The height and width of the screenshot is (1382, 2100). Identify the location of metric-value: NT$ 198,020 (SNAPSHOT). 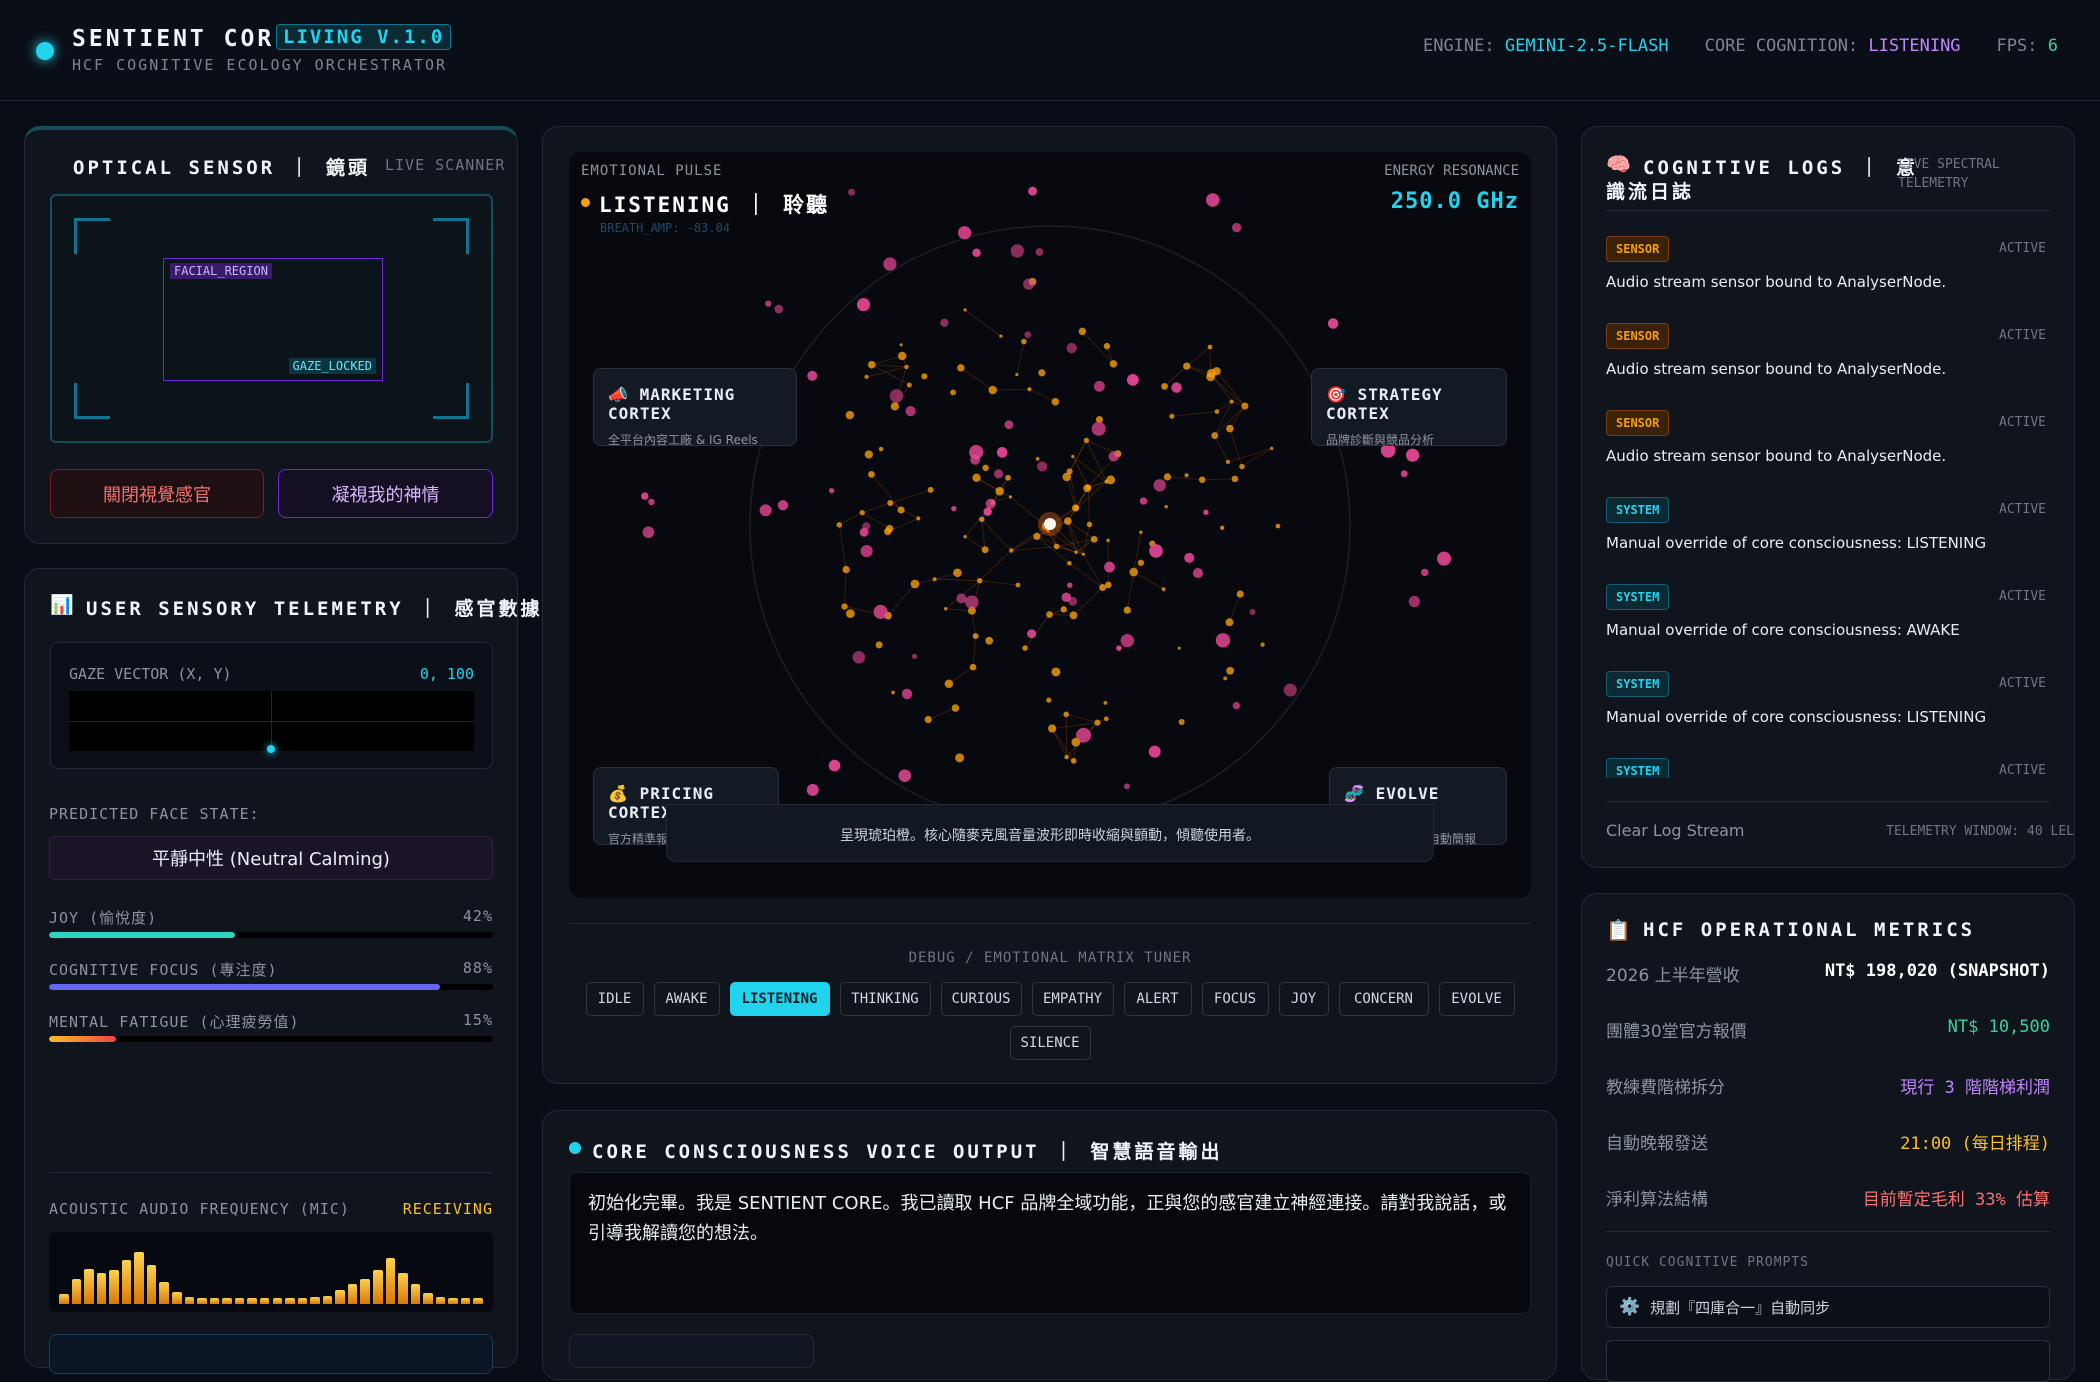
(1937, 973).